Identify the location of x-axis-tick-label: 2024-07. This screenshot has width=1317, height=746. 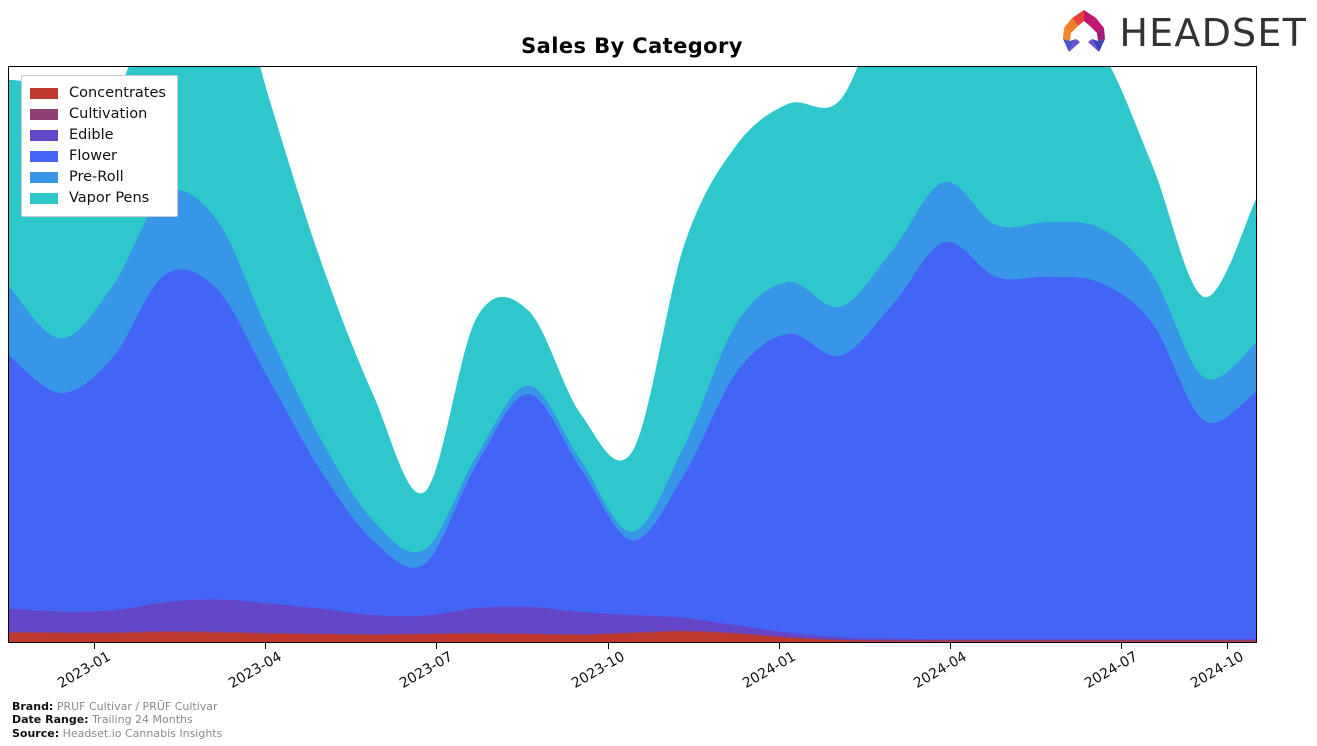
(1111, 670).